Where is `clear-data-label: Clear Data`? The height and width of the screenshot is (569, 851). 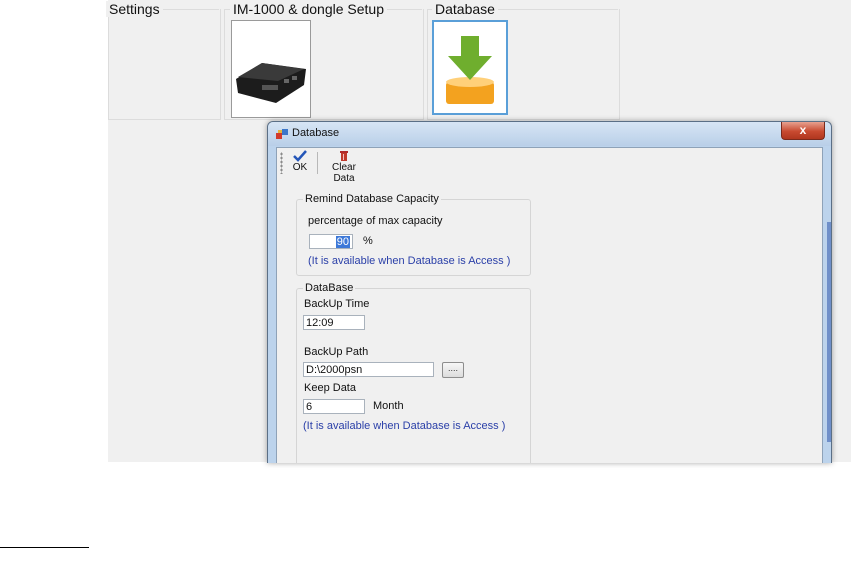
clear-data-label: Clear Data is located at coordinates (344, 173).